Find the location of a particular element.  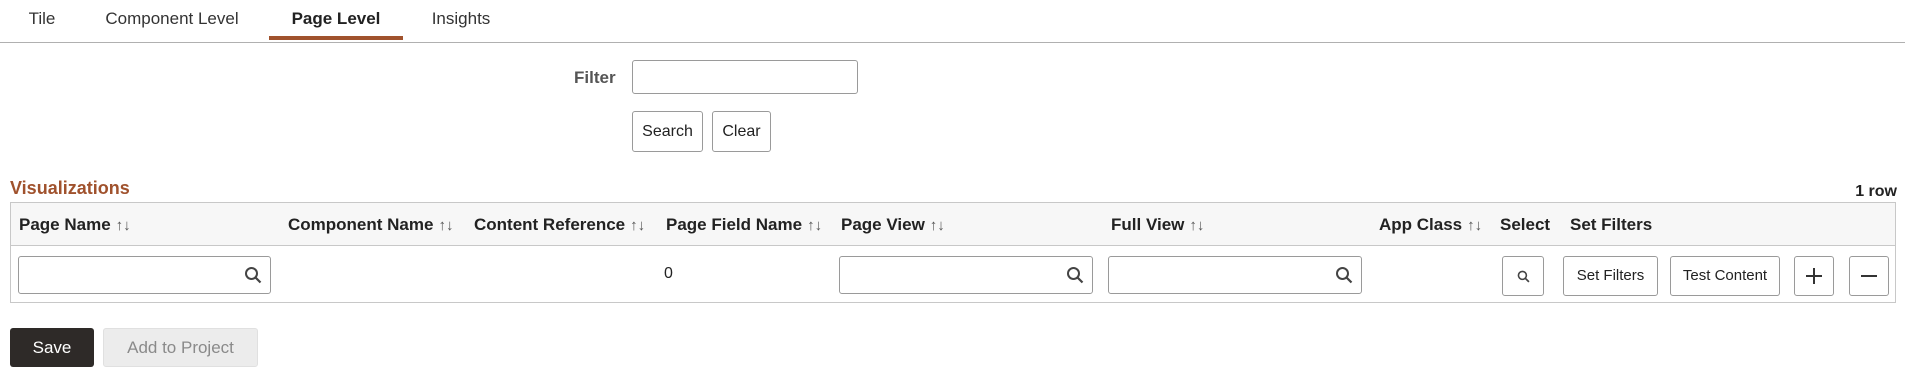

col-header-app-class: App Class ↑↓ is located at coordinates (1430, 225).